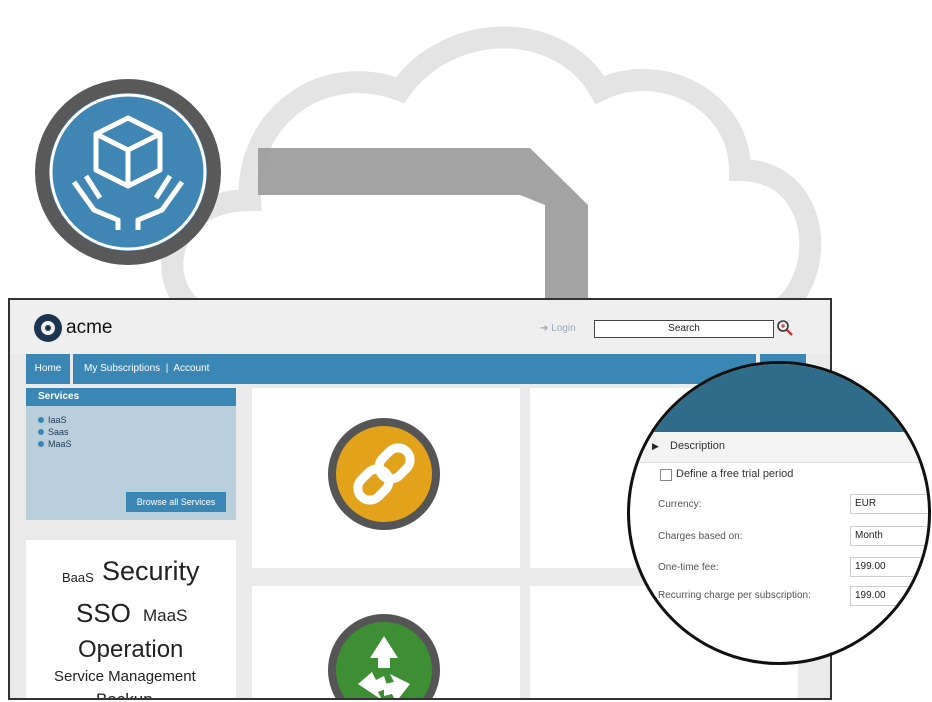 The image size is (932, 702). Describe the element at coordinates (785, 328) in the screenshot. I see `search-icon` at that location.